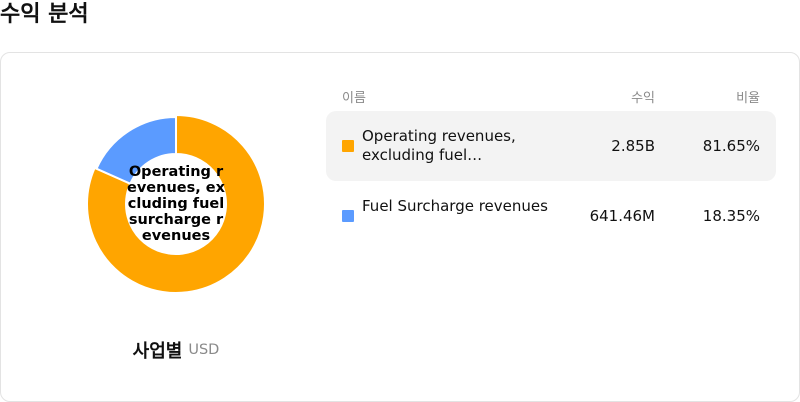 The height and width of the screenshot is (402, 800). Describe the element at coordinates (44, 14) in the screenshot. I see `page-title: 수익 분석` at that location.